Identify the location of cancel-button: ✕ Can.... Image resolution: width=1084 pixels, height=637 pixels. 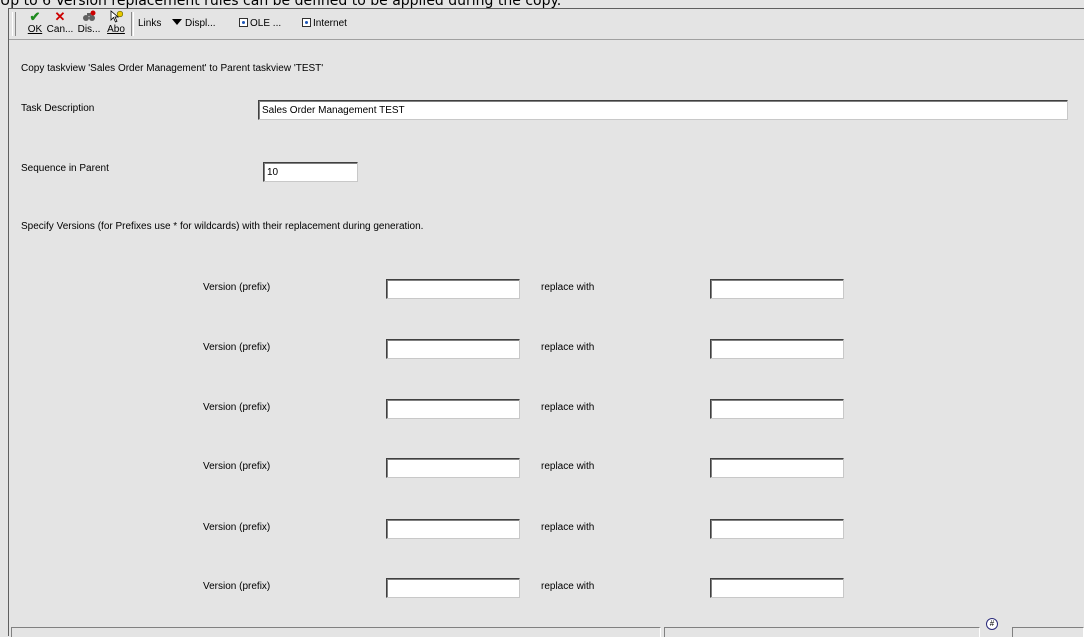
(60, 24).